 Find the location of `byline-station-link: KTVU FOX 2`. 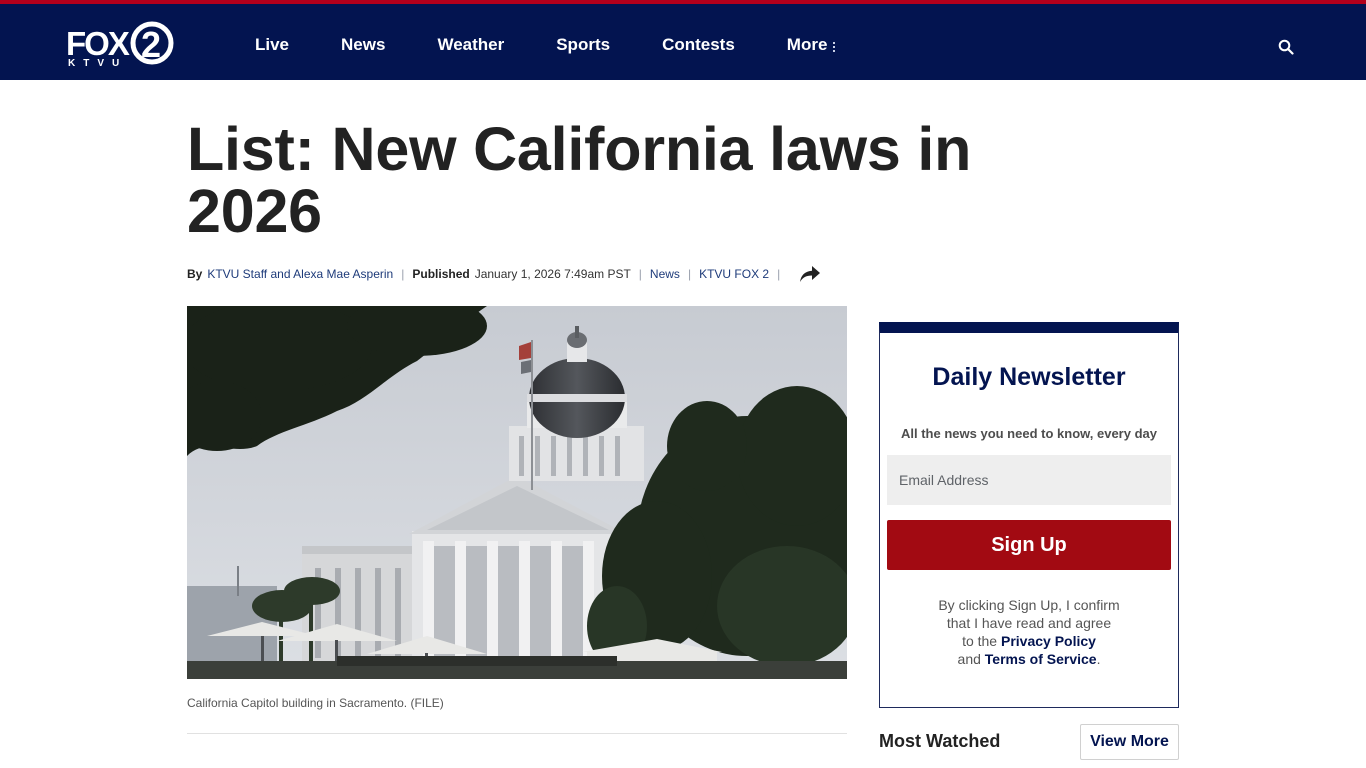

byline-station-link: KTVU FOX 2 is located at coordinates (734, 274).